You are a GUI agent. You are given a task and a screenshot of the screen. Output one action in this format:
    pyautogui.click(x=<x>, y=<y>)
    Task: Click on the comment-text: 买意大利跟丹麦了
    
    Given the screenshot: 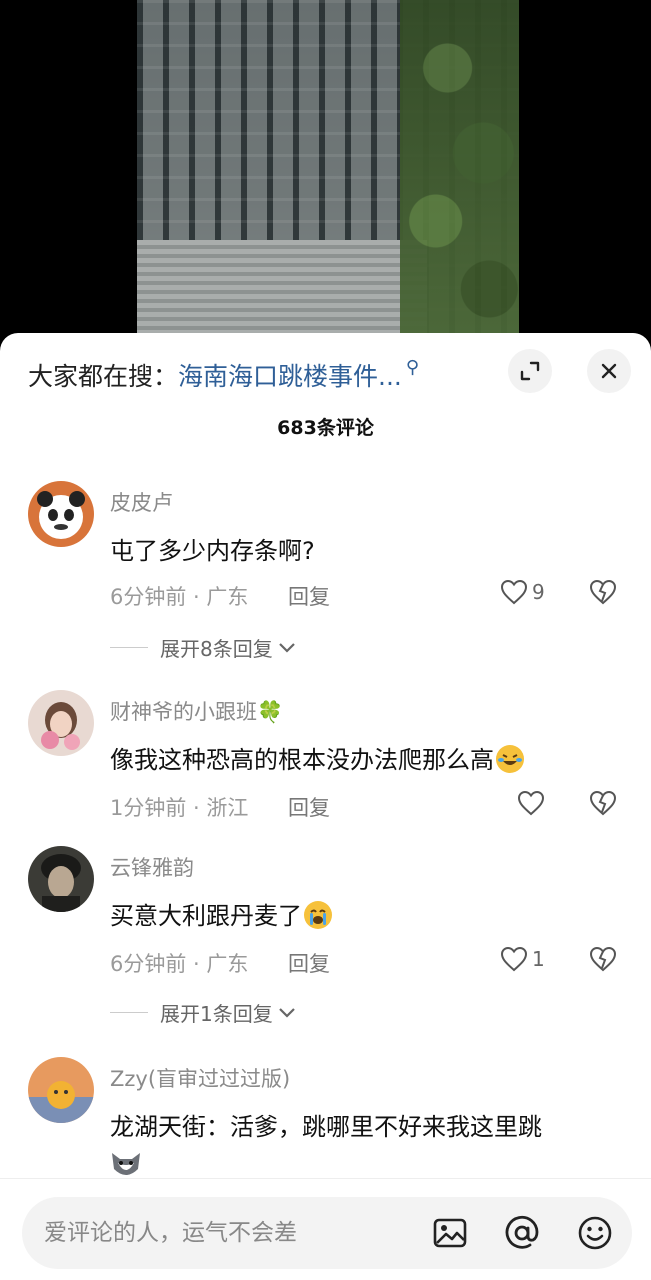 What is the action you would take?
    pyautogui.click(x=221, y=913)
    